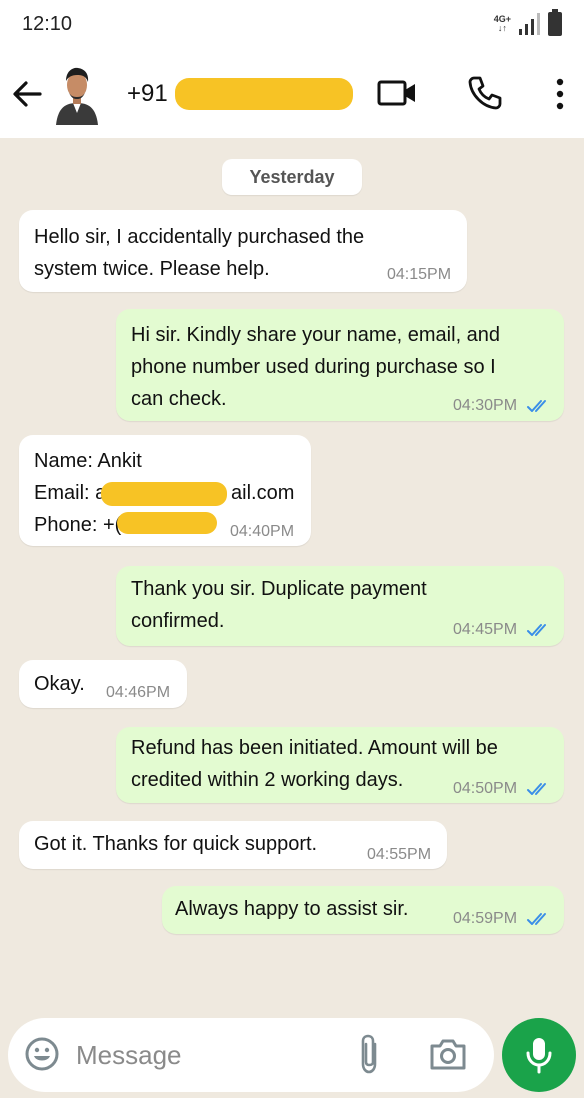  I want to click on message-time: 04:40PM, so click(262, 531).